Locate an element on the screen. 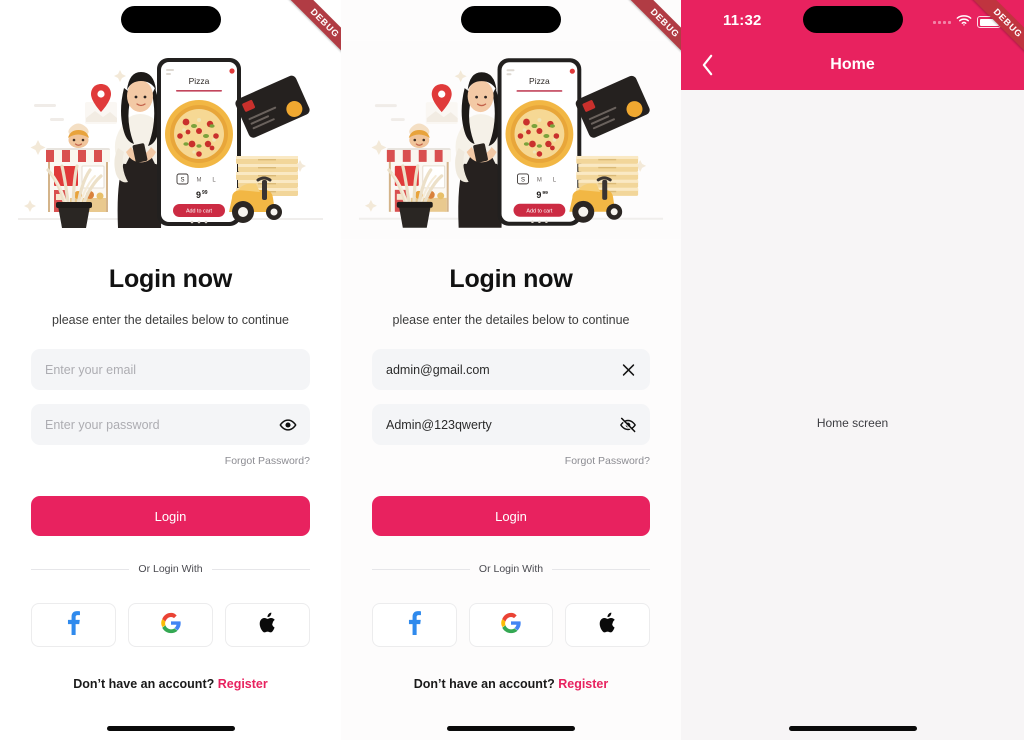  signal-dots-icon is located at coordinates (942, 22).